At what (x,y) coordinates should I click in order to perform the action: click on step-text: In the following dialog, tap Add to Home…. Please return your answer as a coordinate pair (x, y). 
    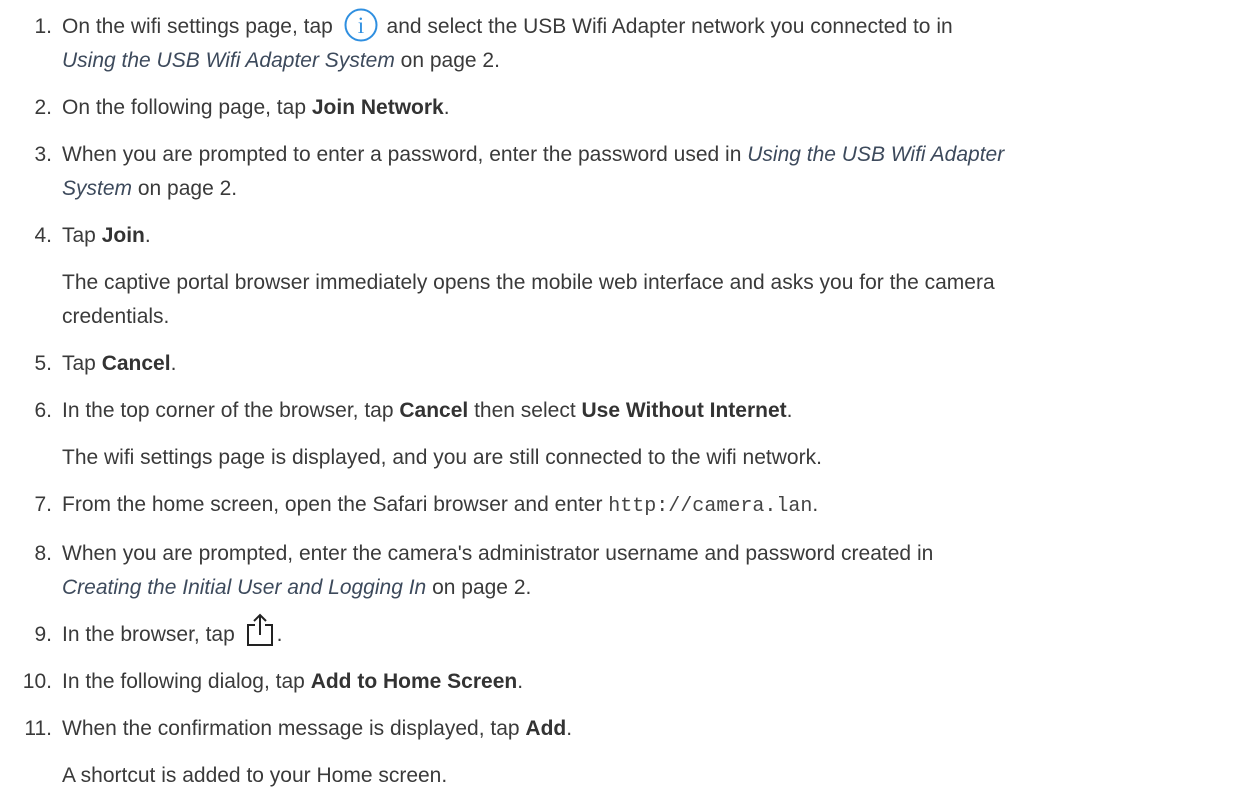
    Looking at the image, I should click on (293, 681).